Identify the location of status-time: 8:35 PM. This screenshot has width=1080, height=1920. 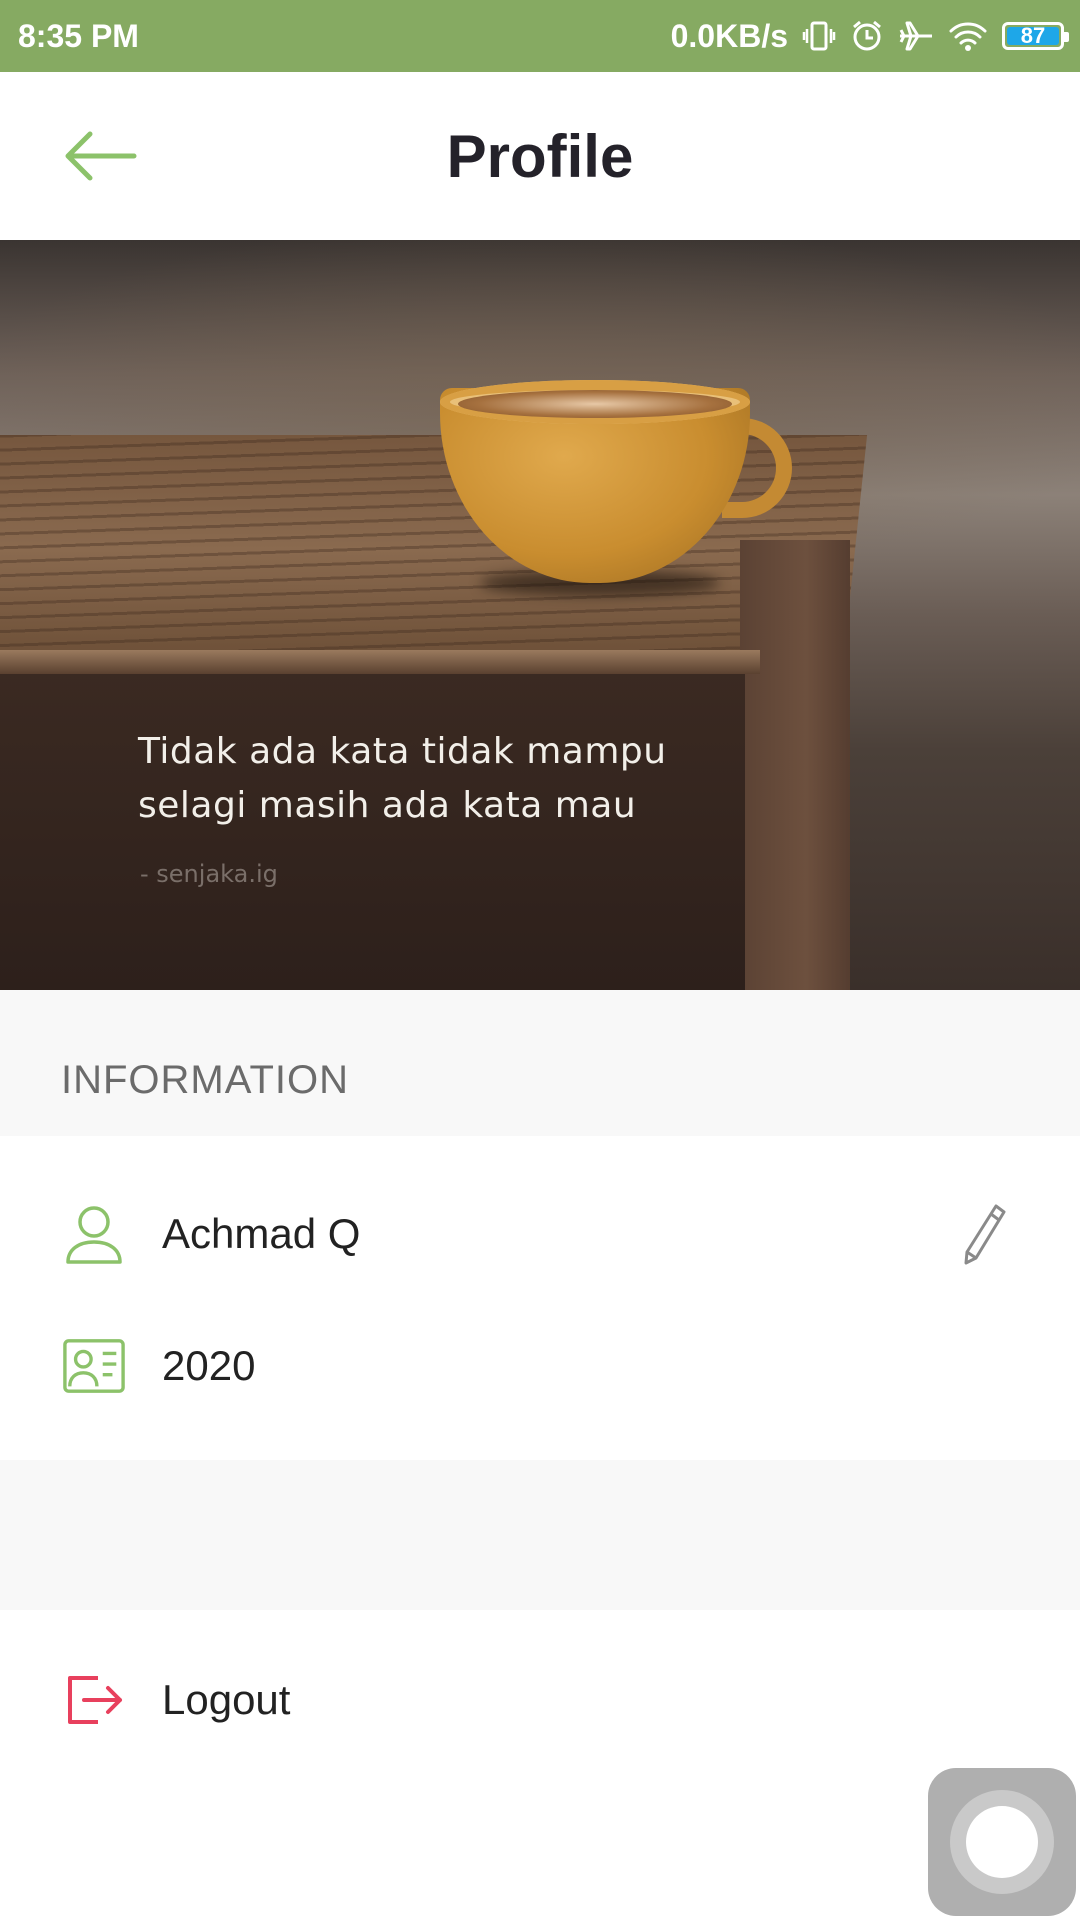
(78, 35).